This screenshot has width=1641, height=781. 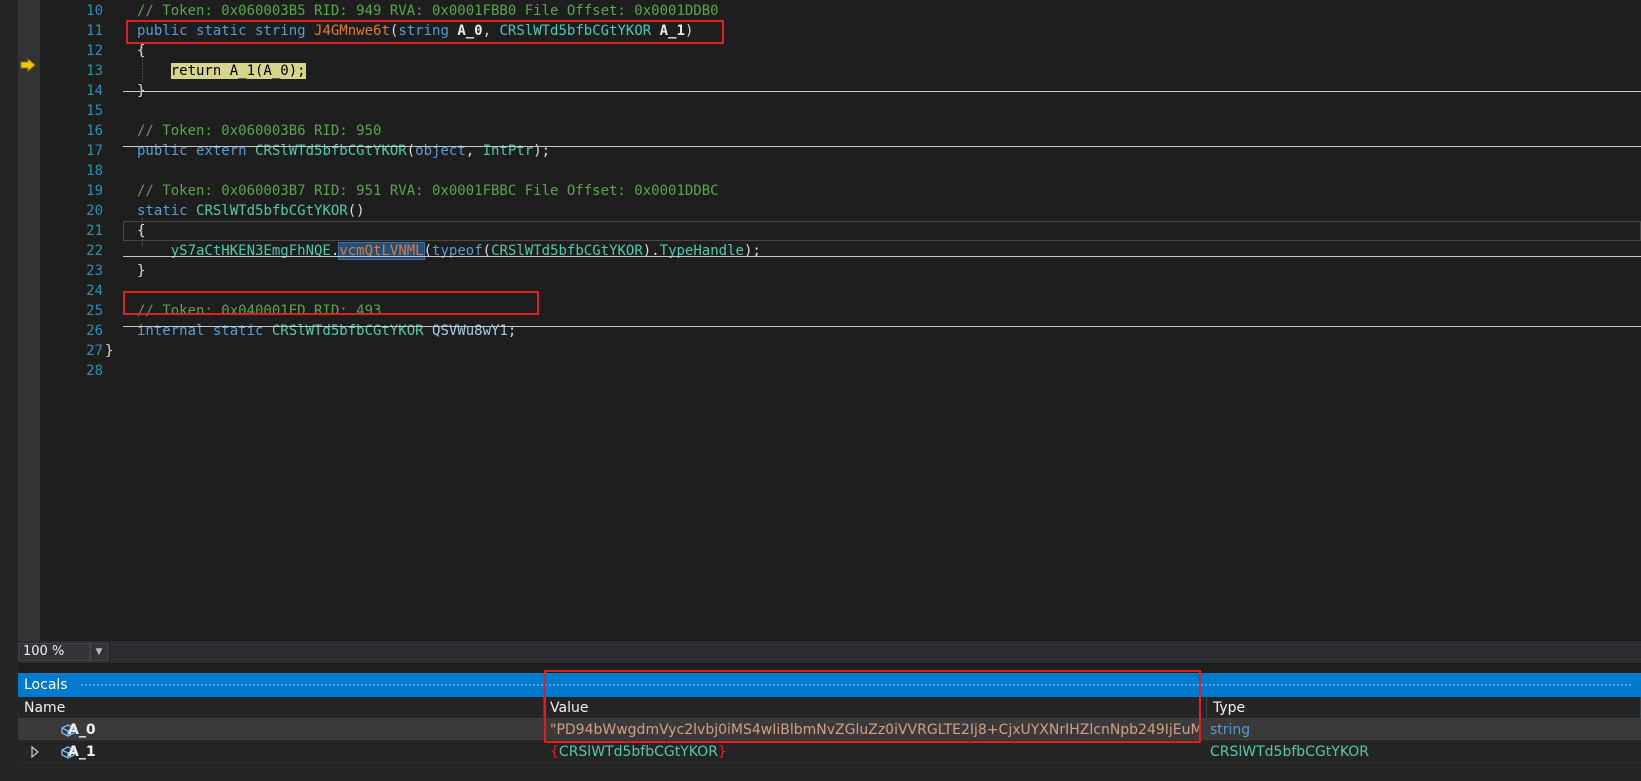 I want to click on line-number: 14, so click(x=94, y=91).